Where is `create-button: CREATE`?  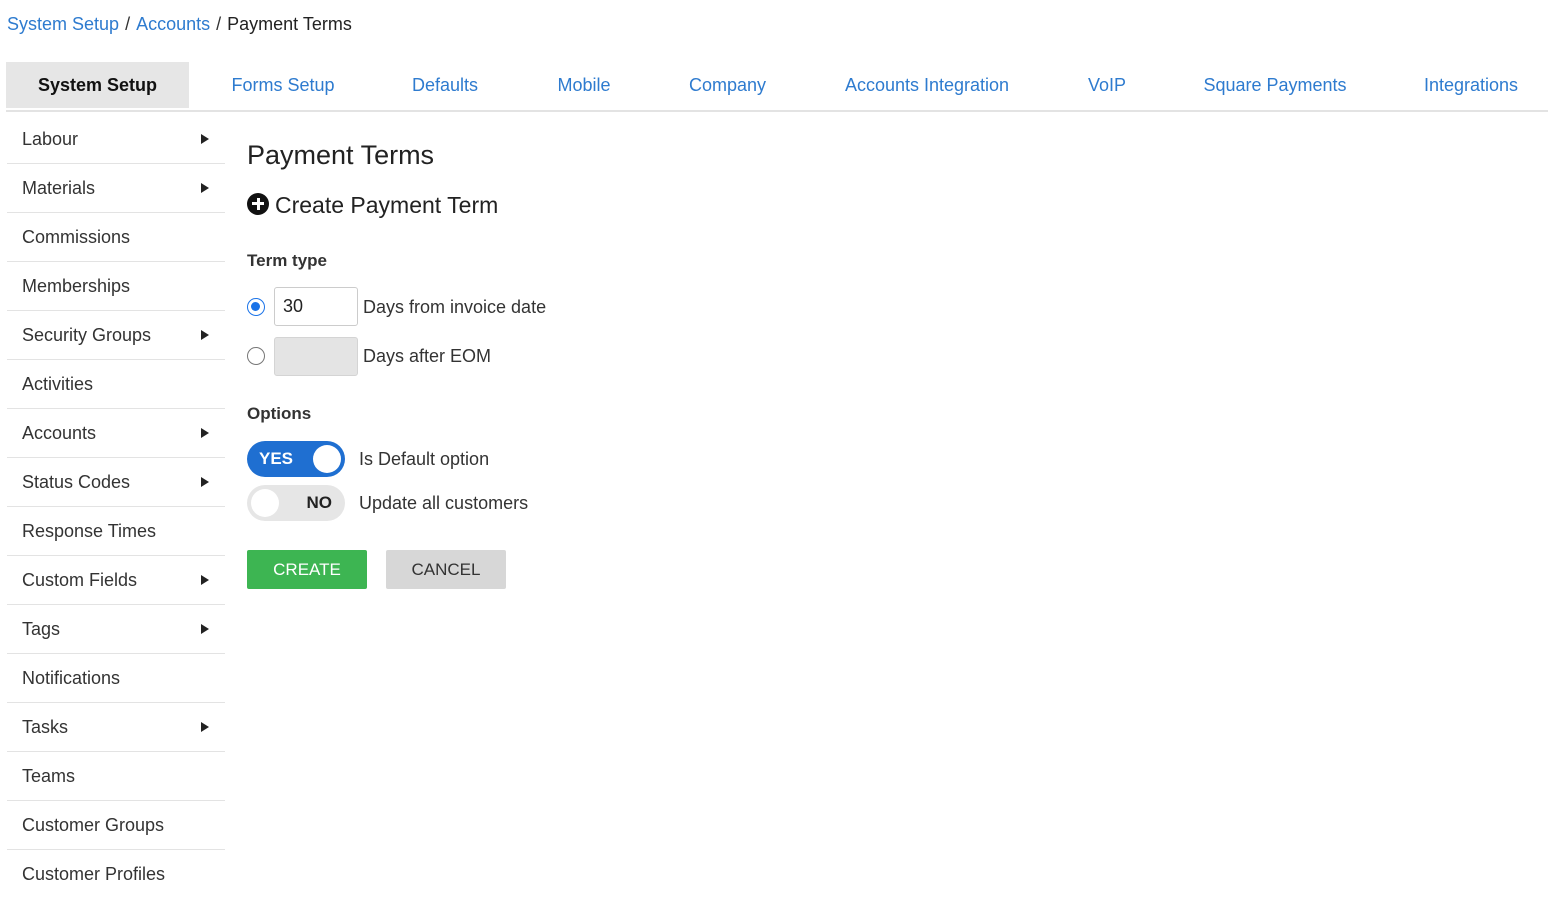 create-button: CREATE is located at coordinates (307, 569).